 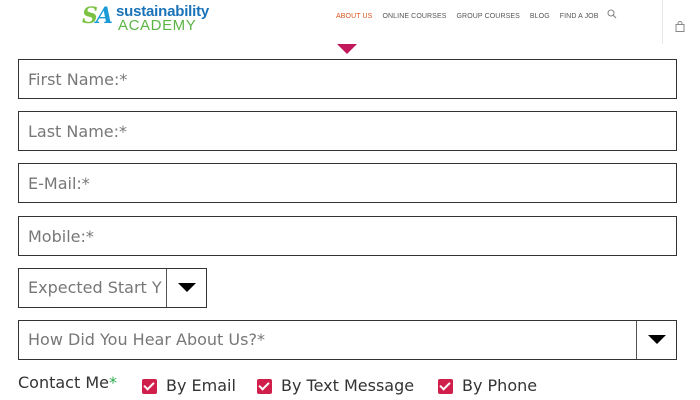 What do you see at coordinates (97, 16) in the screenshot?
I see `logo-mark: SA` at bounding box center [97, 16].